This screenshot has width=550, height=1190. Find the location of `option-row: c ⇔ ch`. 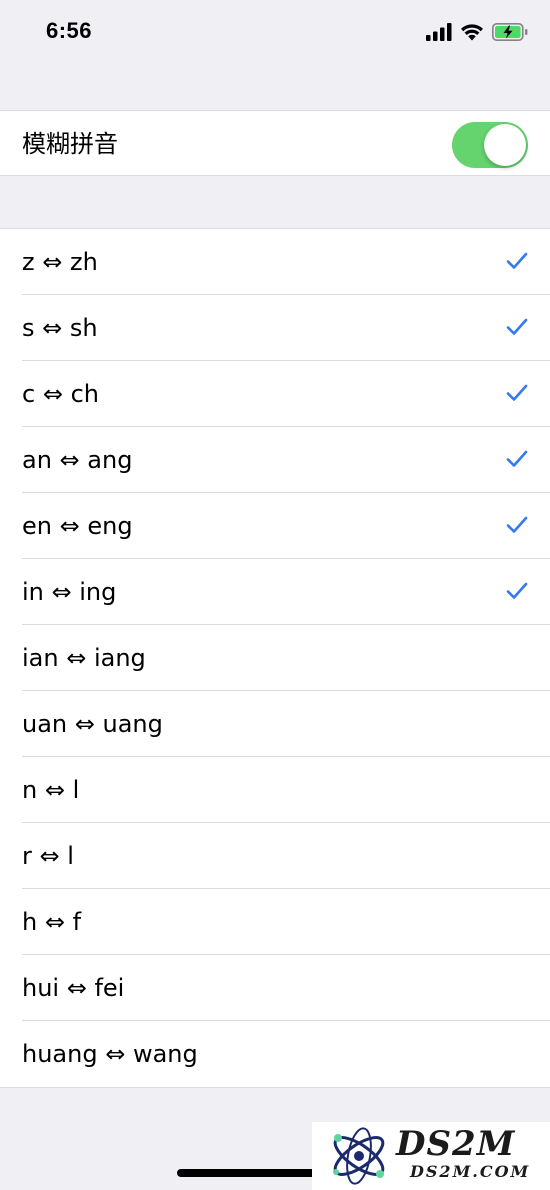

option-row: c ⇔ ch is located at coordinates (275, 394).